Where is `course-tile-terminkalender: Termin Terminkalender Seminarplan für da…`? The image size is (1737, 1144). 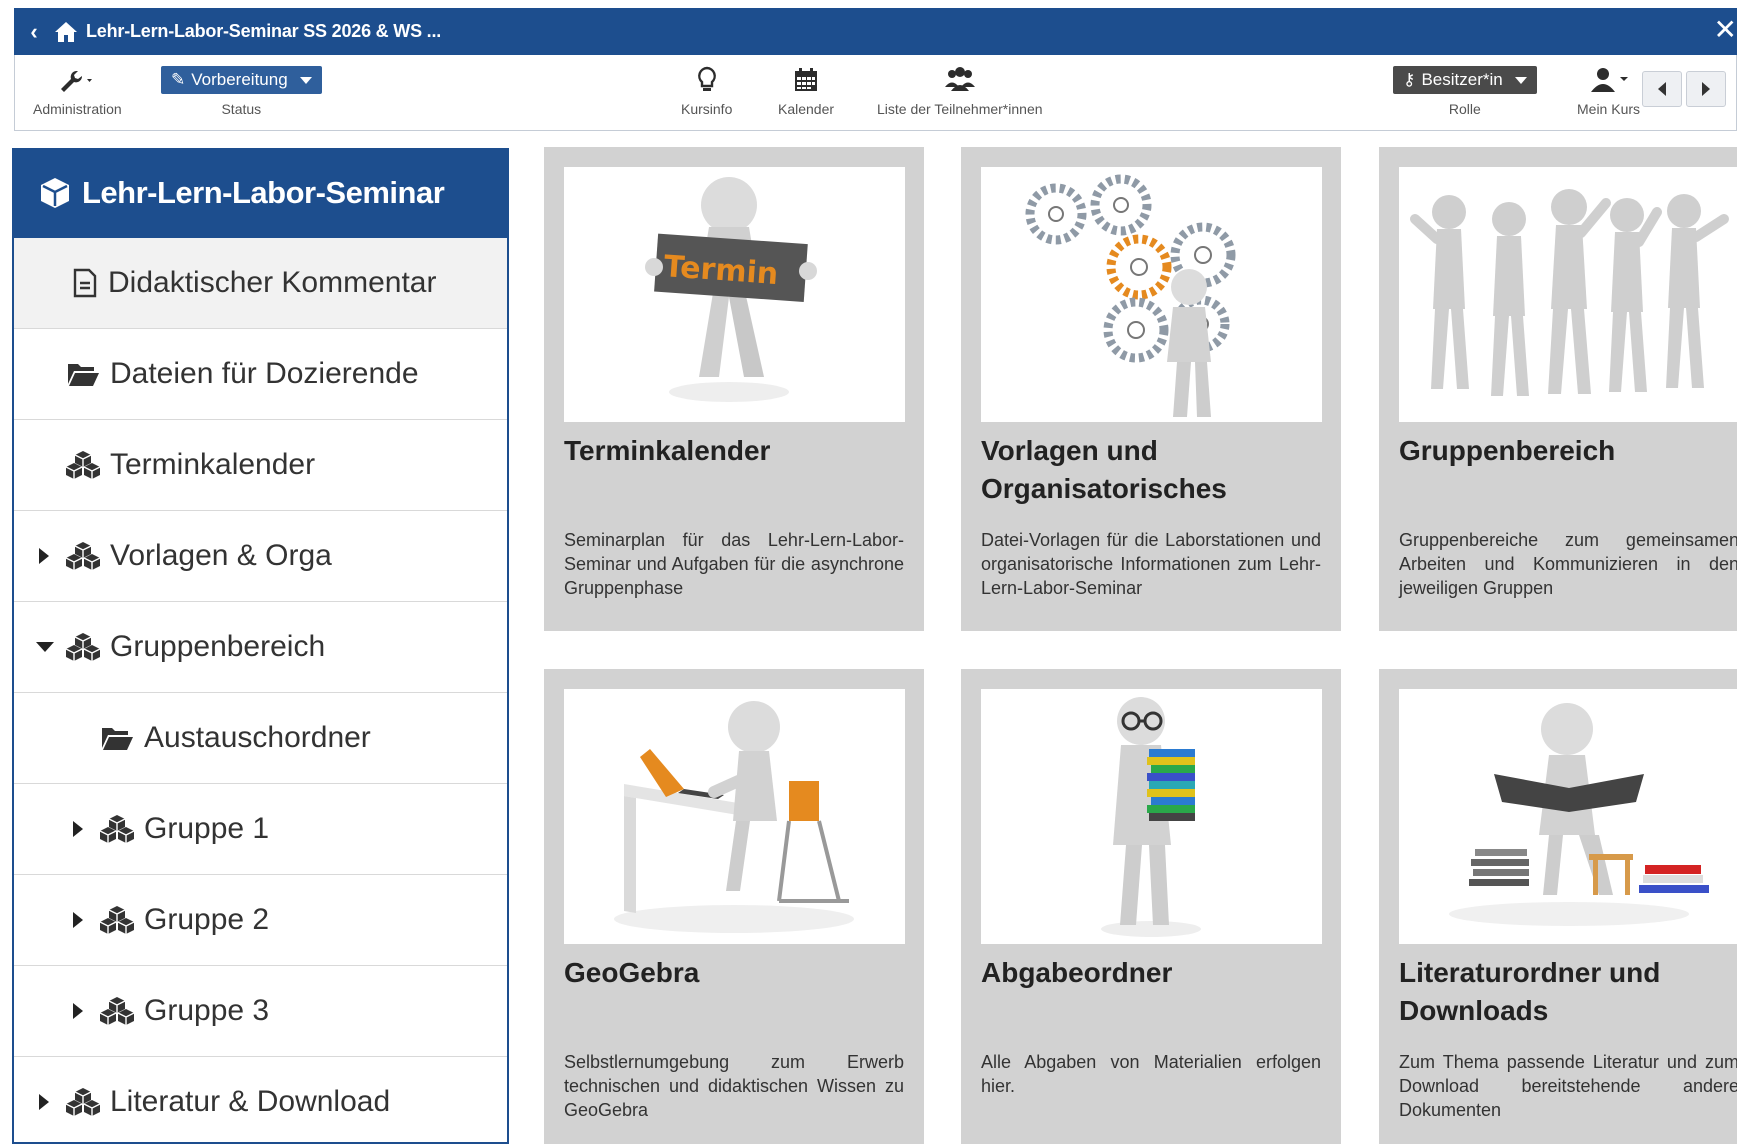
course-tile-terminkalender: Termin Terminkalender Seminarplan für da… is located at coordinates (734, 389).